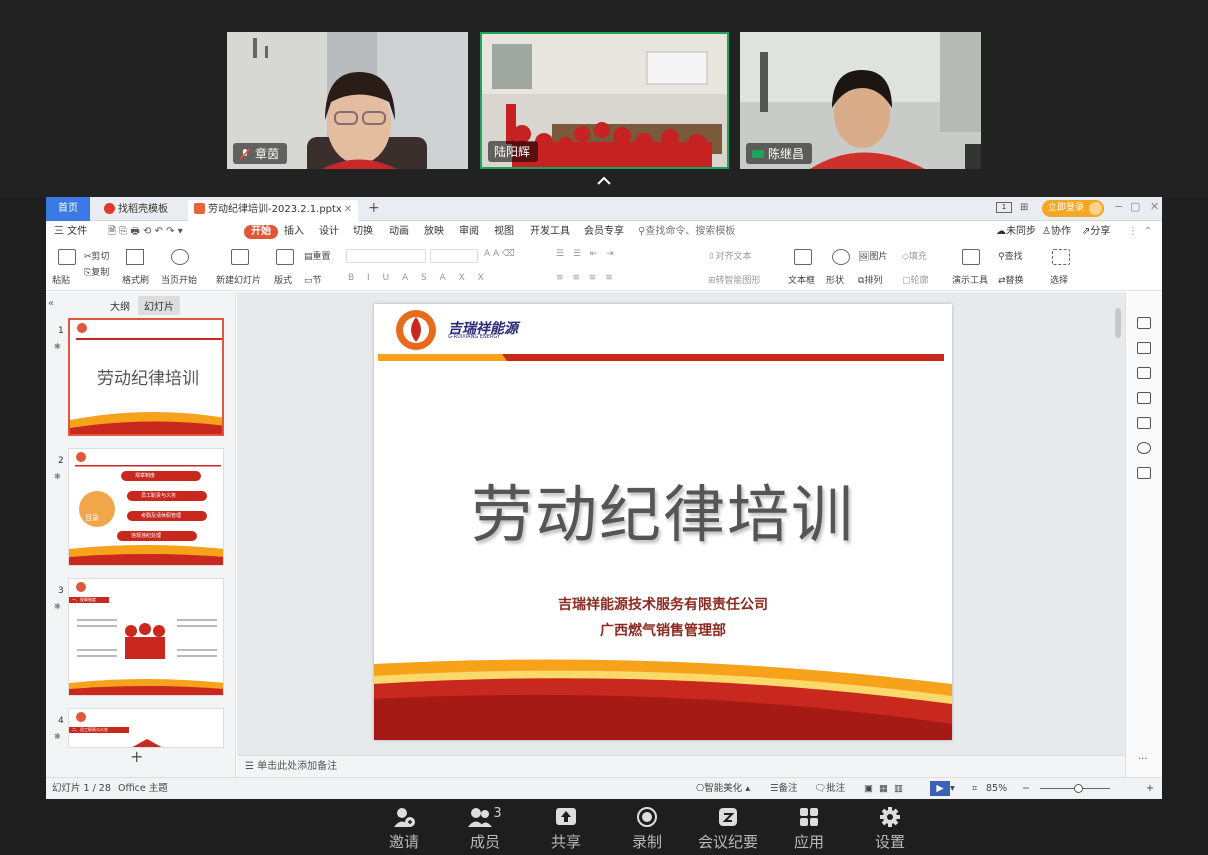 This screenshot has width=1208, height=855. What do you see at coordinates (469, 232) in the screenshot?
I see `menu-review: 审阅` at bounding box center [469, 232].